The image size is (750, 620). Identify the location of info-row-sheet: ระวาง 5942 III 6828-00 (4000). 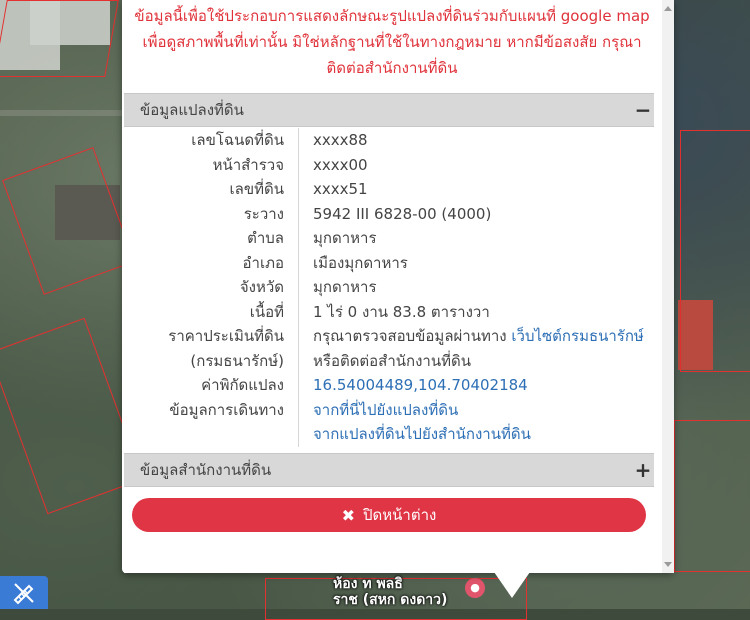
(389, 213).